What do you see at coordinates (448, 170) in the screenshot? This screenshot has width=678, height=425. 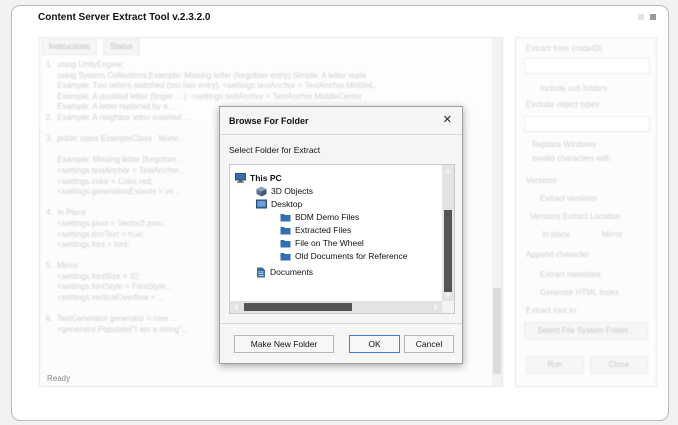 I see `scroll-up-icon` at bounding box center [448, 170].